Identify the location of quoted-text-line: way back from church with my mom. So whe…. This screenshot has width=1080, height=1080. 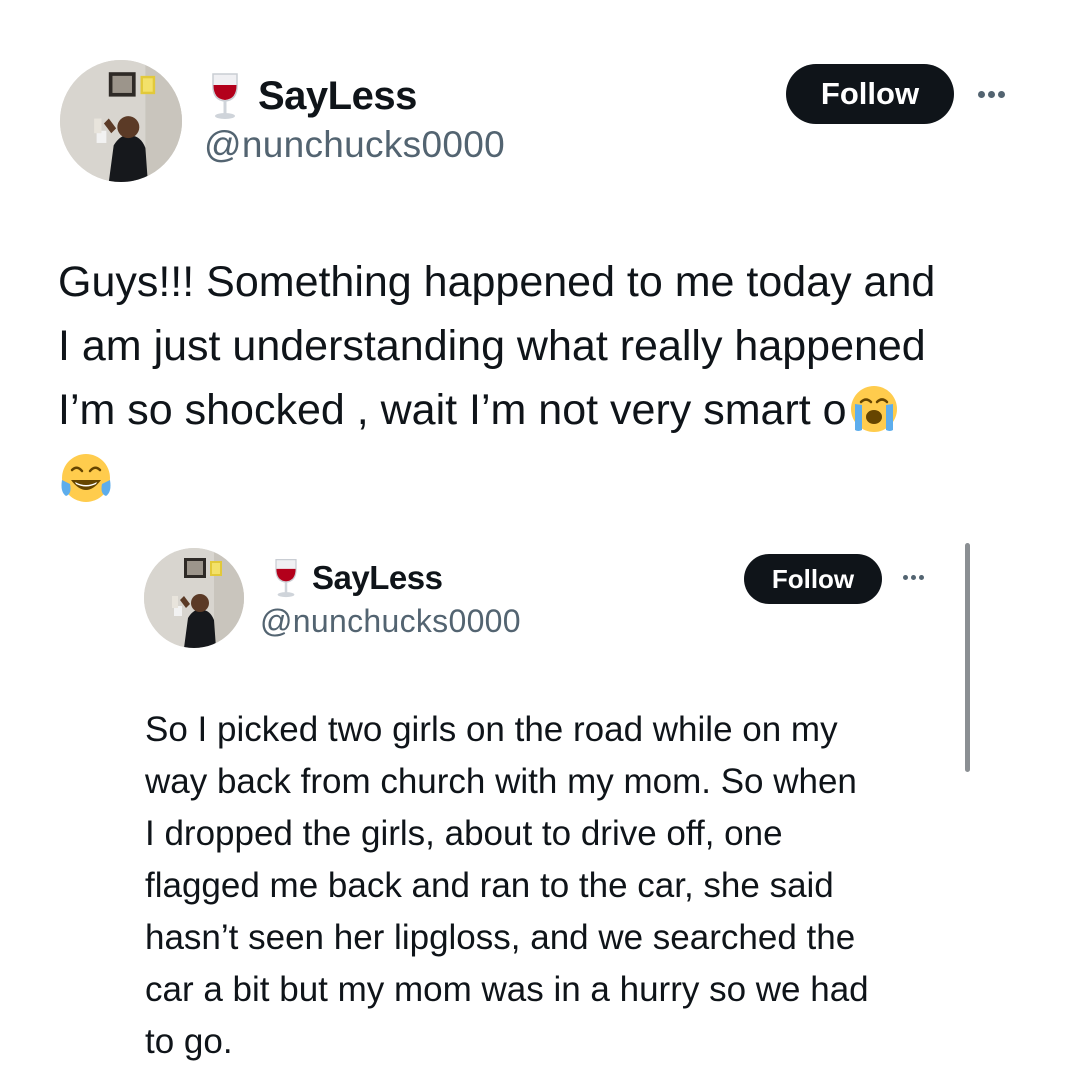
(501, 781).